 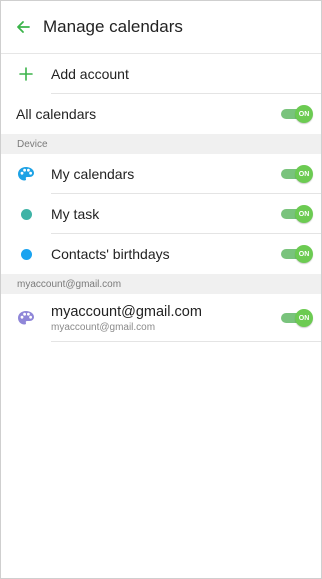 I want to click on calendar-toggle-my-calendars: ON, so click(x=297, y=174).